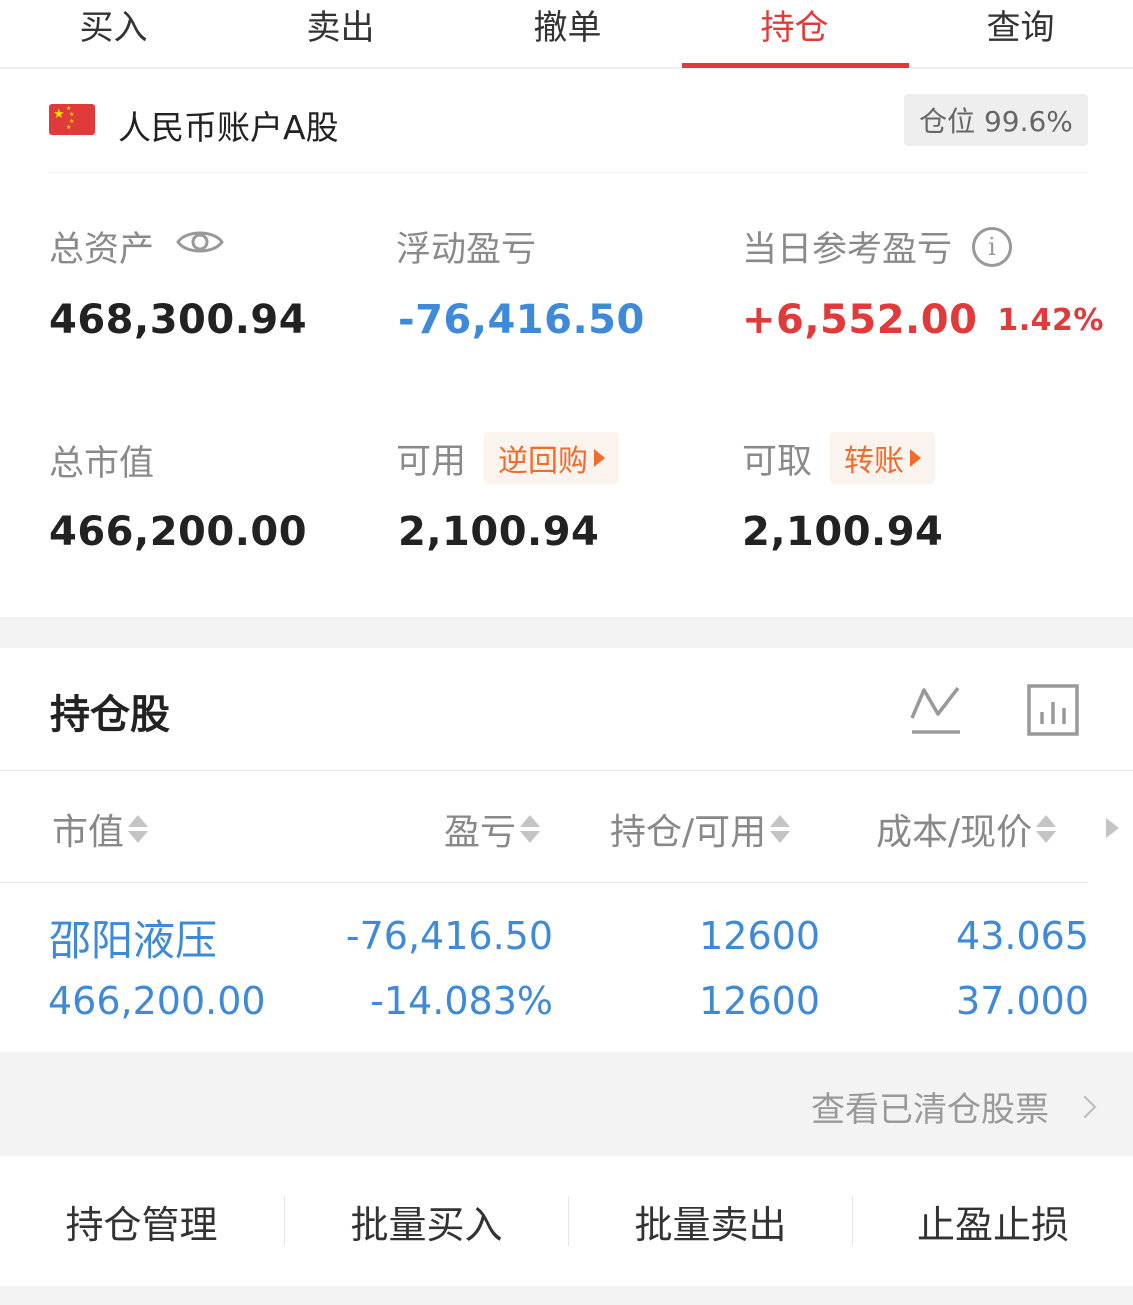  Describe the element at coordinates (1020, 34) in the screenshot. I see `tab-query: 查询` at that location.